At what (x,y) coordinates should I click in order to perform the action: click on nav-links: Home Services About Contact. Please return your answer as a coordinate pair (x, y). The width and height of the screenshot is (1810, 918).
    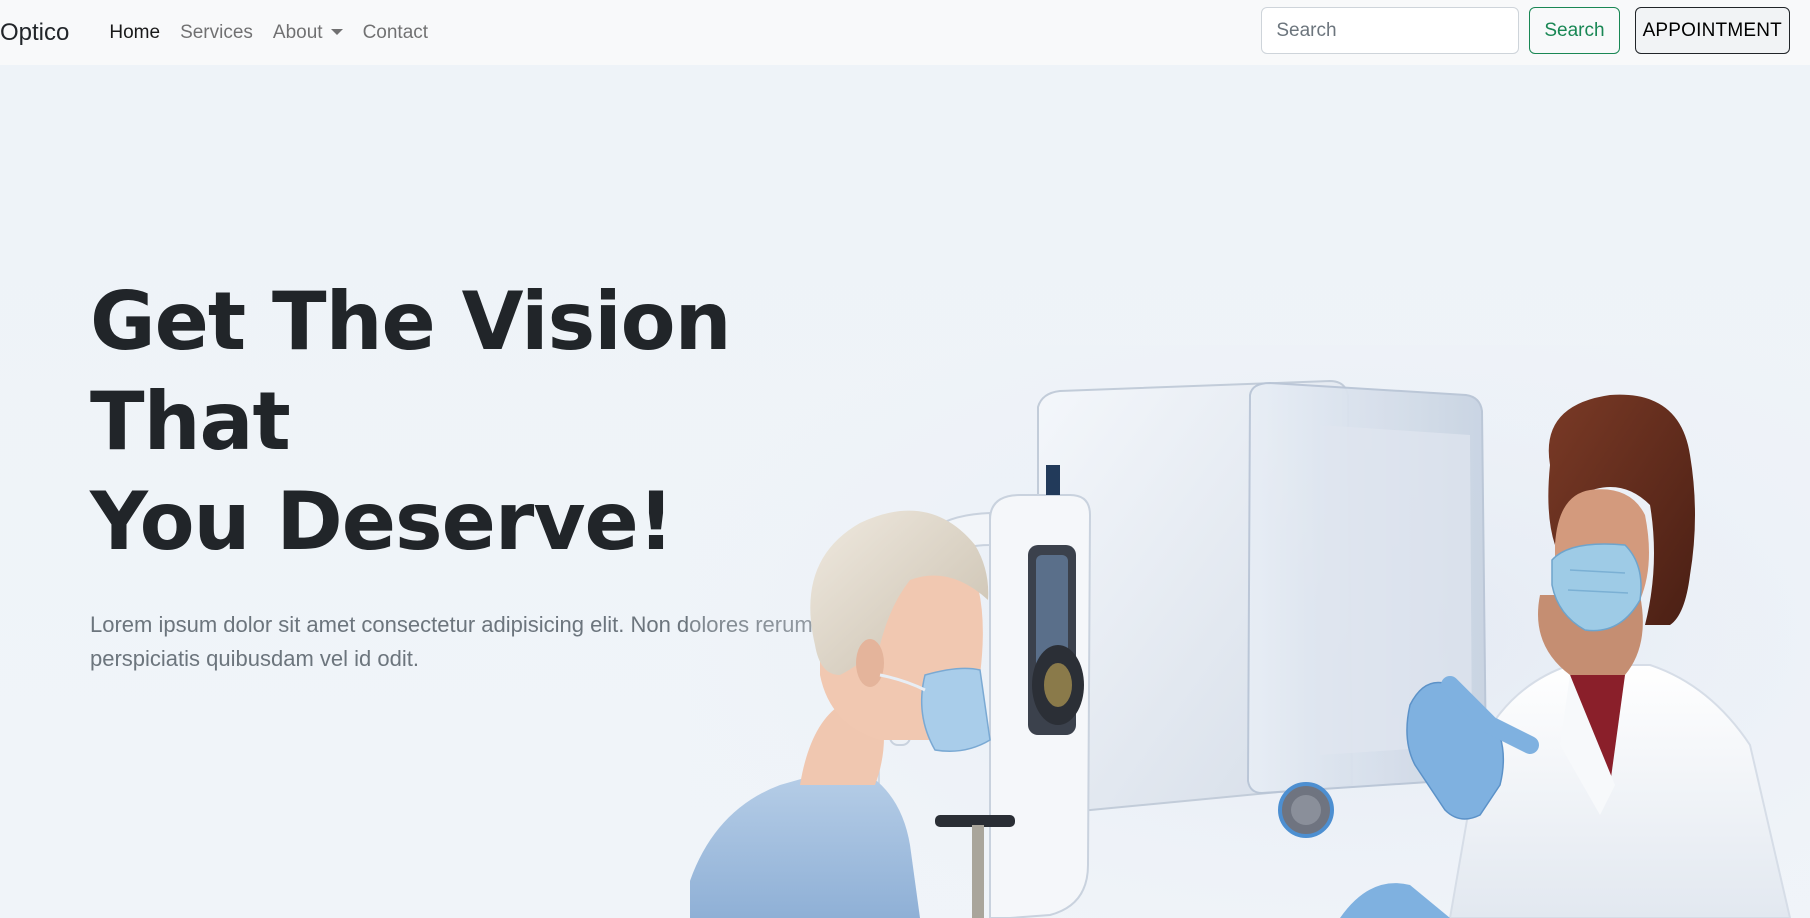
    Looking at the image, I should click on (268, 33).